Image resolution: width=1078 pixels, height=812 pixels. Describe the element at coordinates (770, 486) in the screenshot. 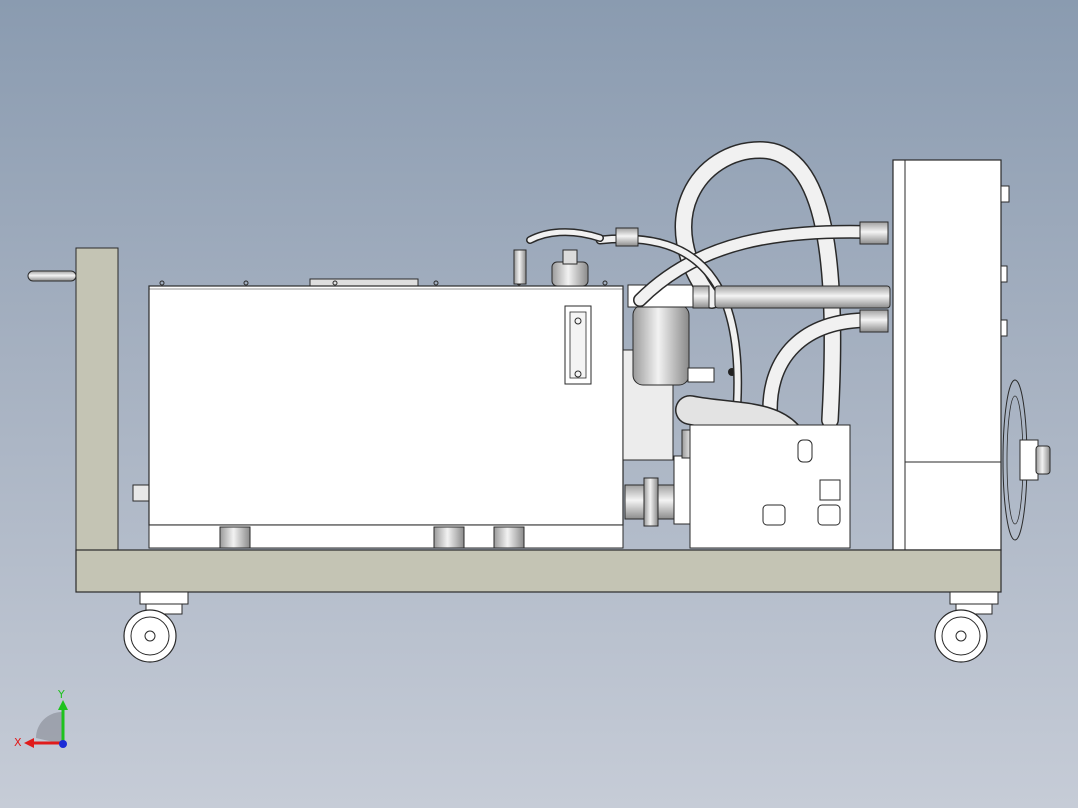

I see `valve-block` at that location.